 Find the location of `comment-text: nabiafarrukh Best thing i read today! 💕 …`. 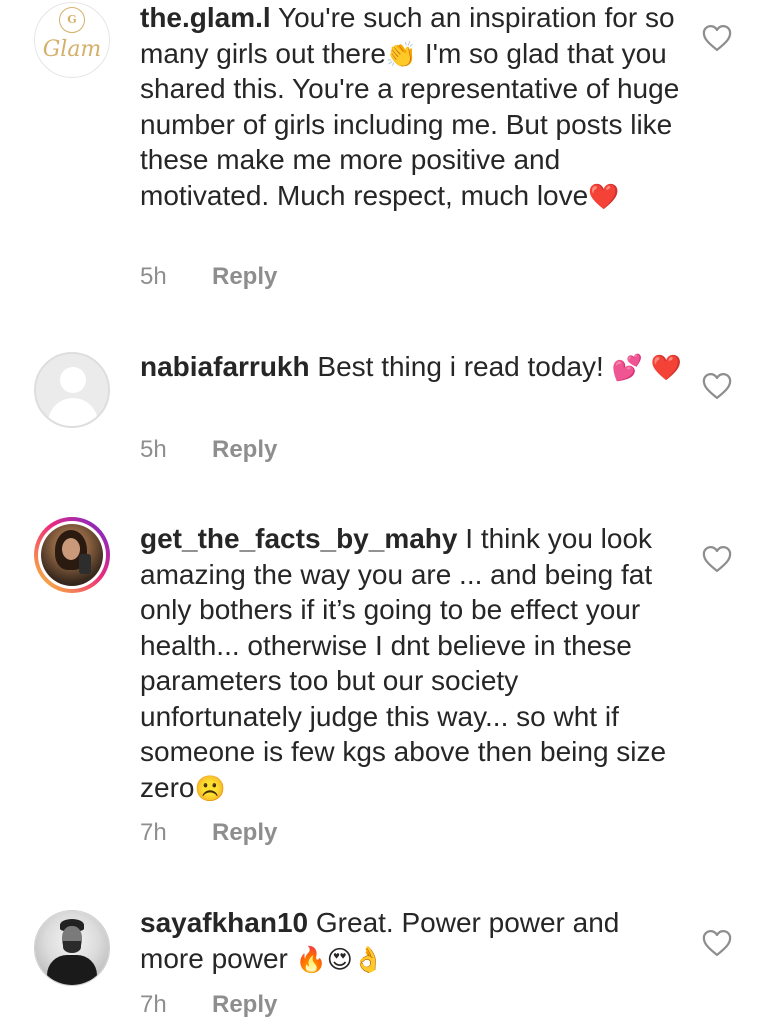

comment-text: nabiafarrukh Best thing i read today! 💕 … is located at coordinates (412, 367).